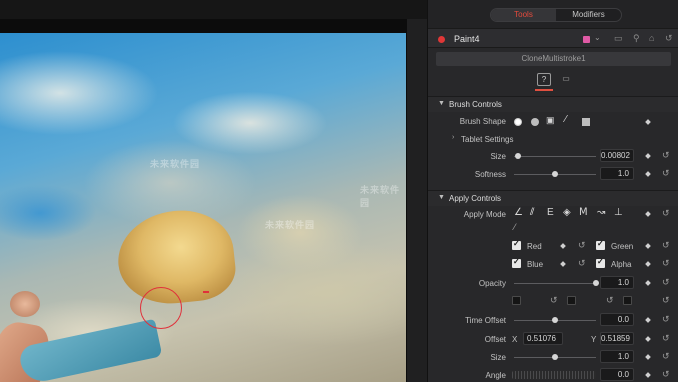 The height and width of the screenshot is (382, 678). What do you see at coordinates (482, 121) in the screenshot?
I see `brush-shape-label: Brush Shape` at bounding box center [482, 121].